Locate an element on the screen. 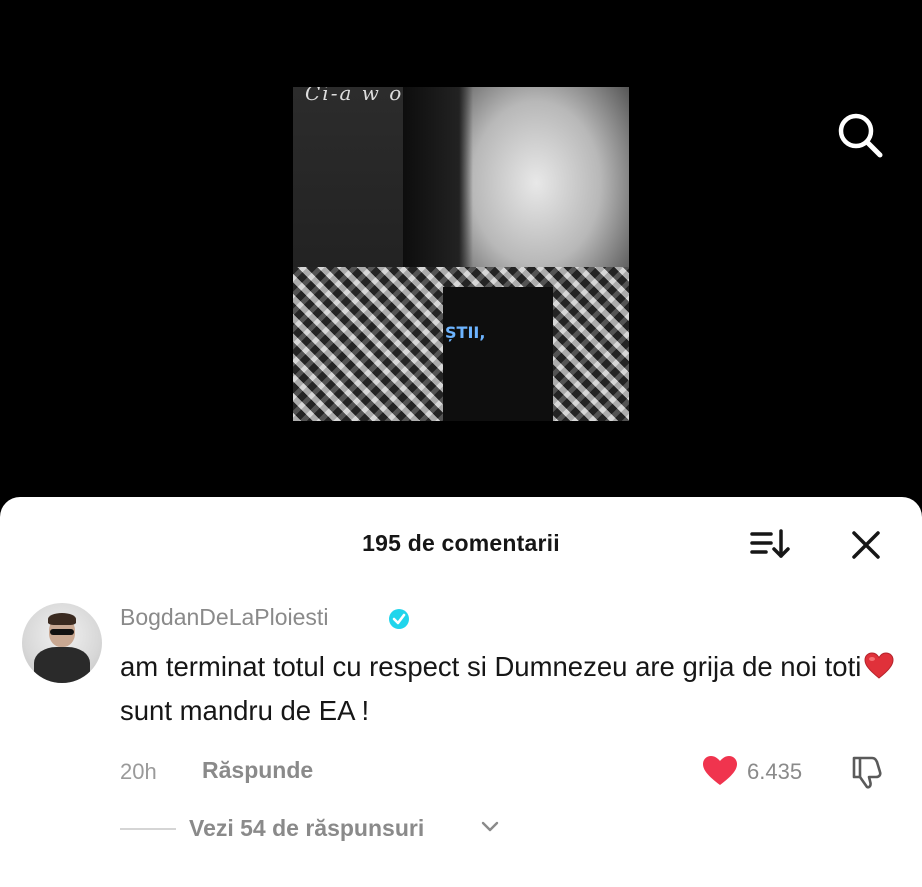 This screenshot has height=887, width=922. sort-comments-button is located at coordinates (771, 544).